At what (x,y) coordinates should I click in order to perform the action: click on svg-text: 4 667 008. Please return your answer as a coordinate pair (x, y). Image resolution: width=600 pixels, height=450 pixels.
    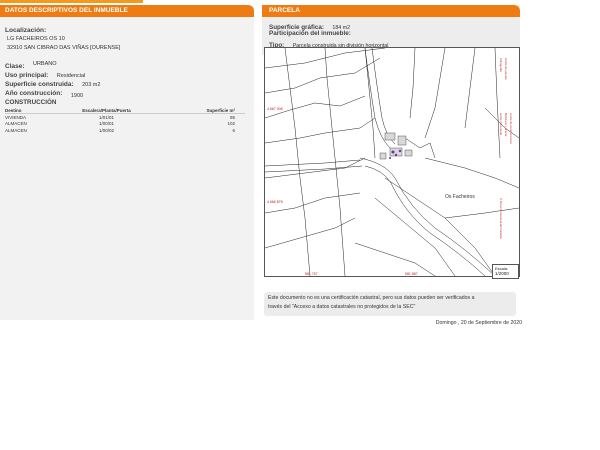
    Looking at the image, I should click on (275, 109).